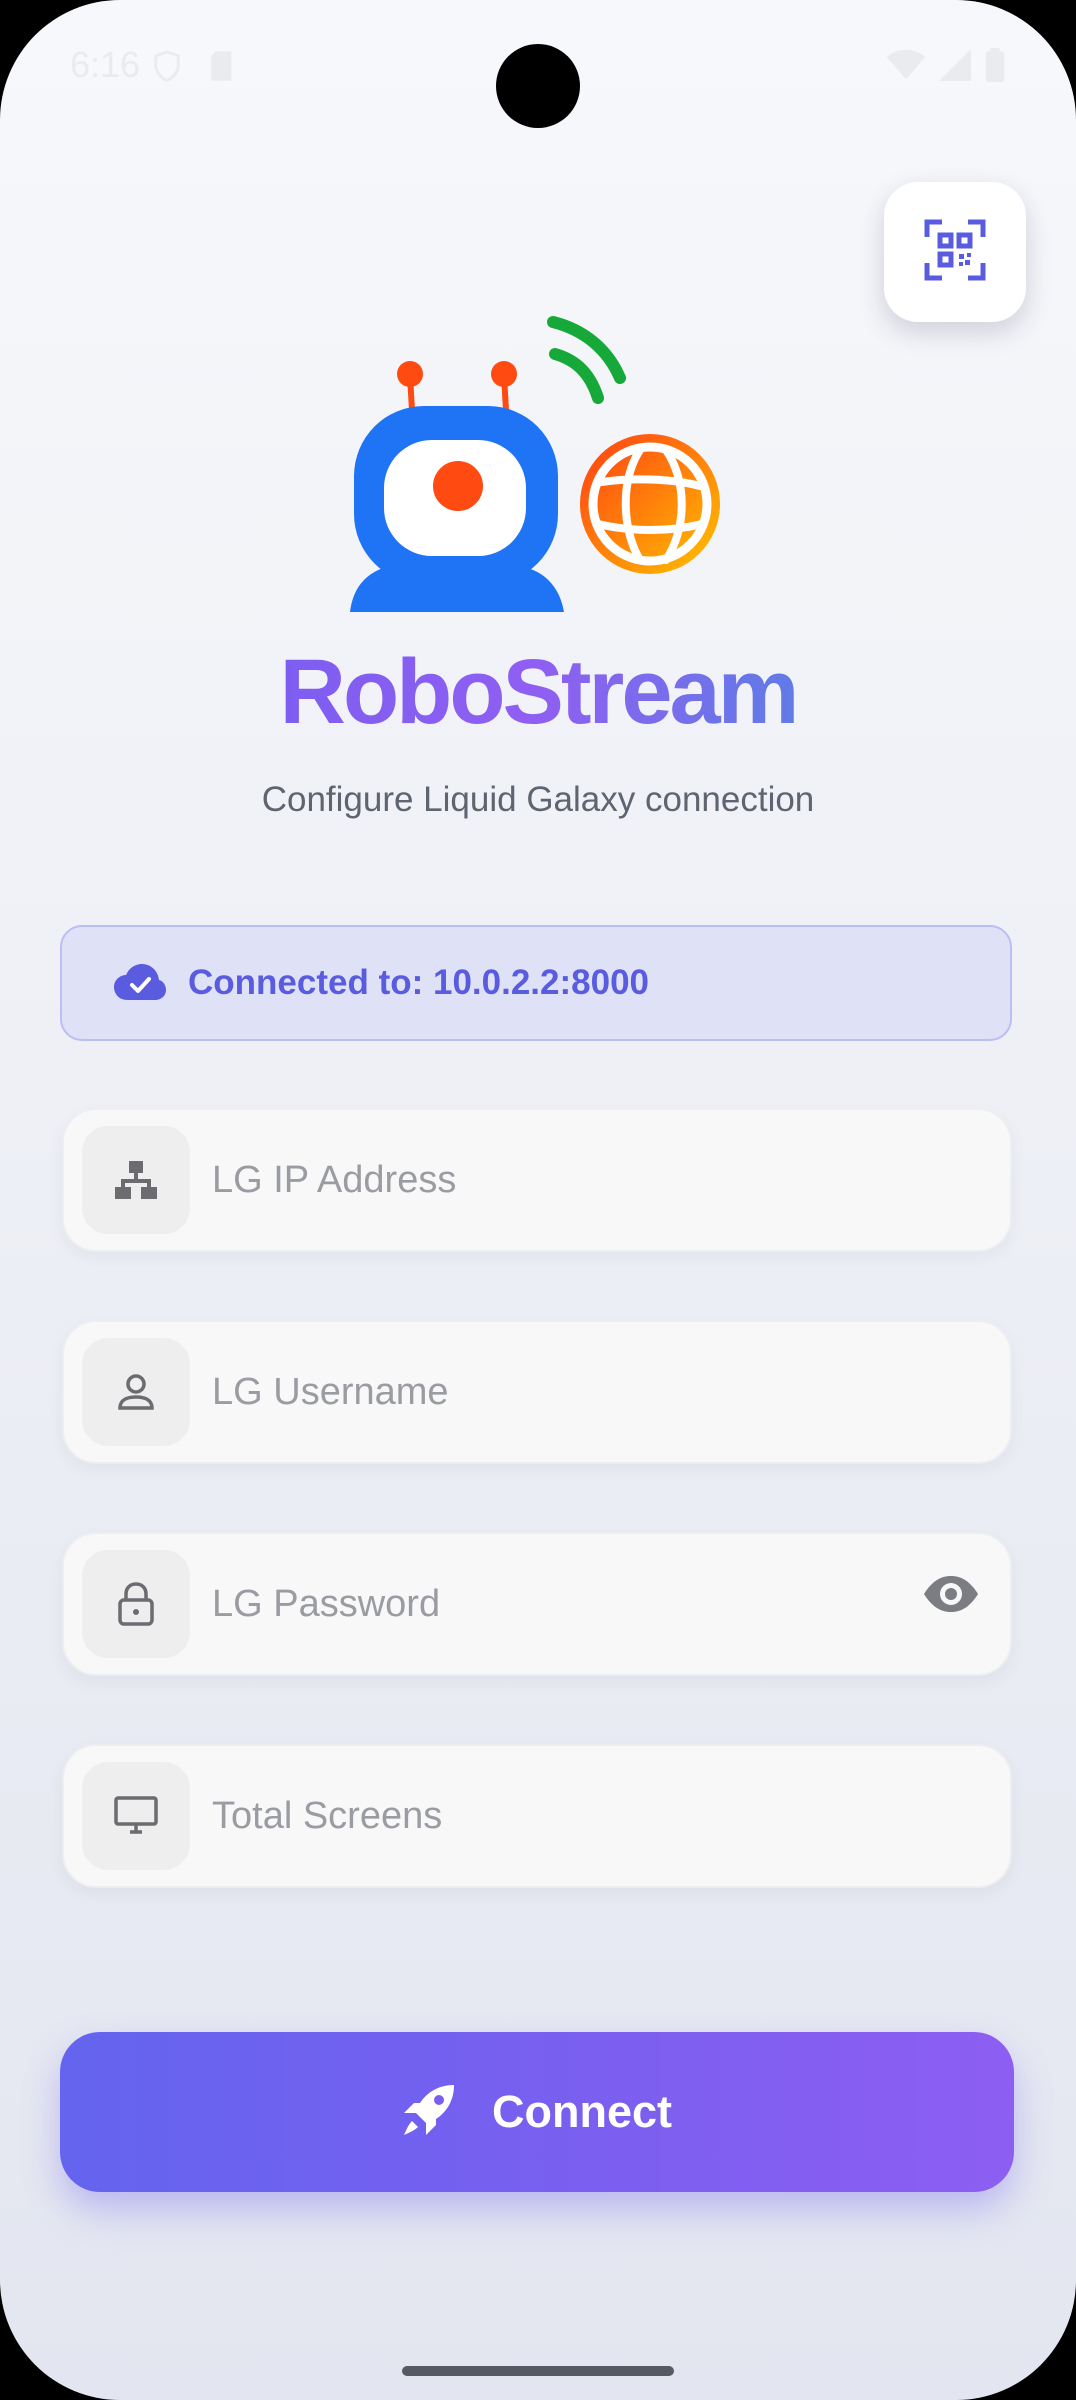  What do you see at coordinates (538, 86) in the screenshot?
I see `camera-cutout` at bounding box center [538, 86].